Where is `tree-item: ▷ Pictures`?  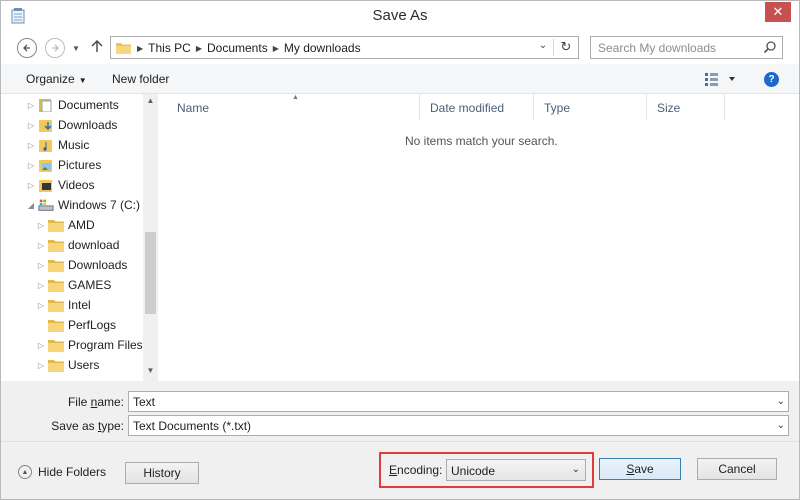 tree-item: ▷ Pictures is located at coordinates (63, 165).